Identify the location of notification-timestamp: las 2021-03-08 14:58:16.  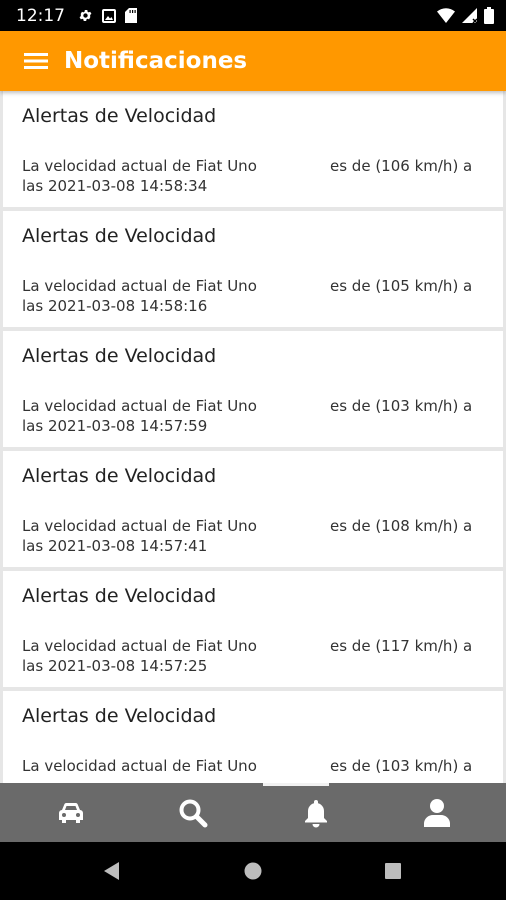
(115, 306).